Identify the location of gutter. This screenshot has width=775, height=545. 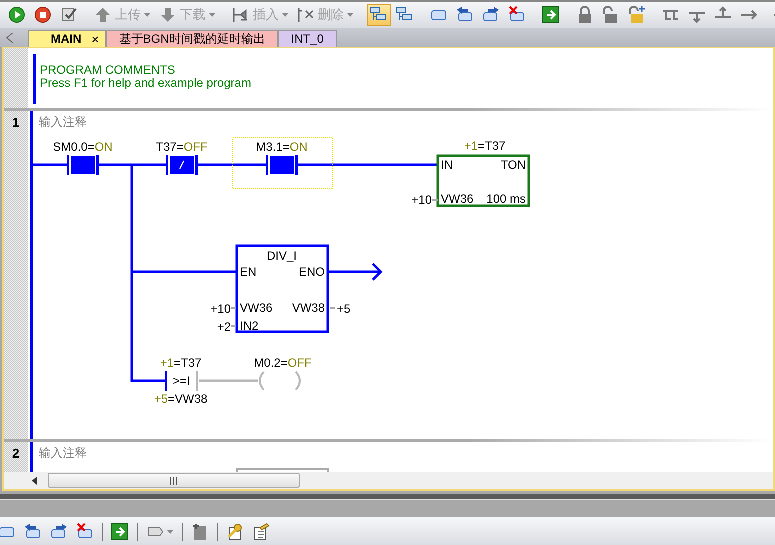
(16, 78).